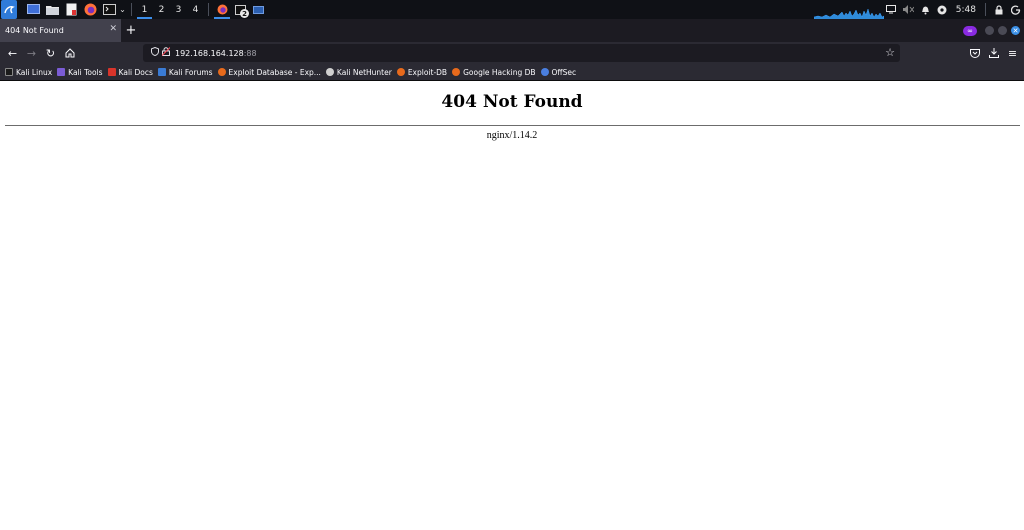 The height and width of the screenshot is (530, 1024). I want to click on firefox-launcher-icon, so click(90, 9).